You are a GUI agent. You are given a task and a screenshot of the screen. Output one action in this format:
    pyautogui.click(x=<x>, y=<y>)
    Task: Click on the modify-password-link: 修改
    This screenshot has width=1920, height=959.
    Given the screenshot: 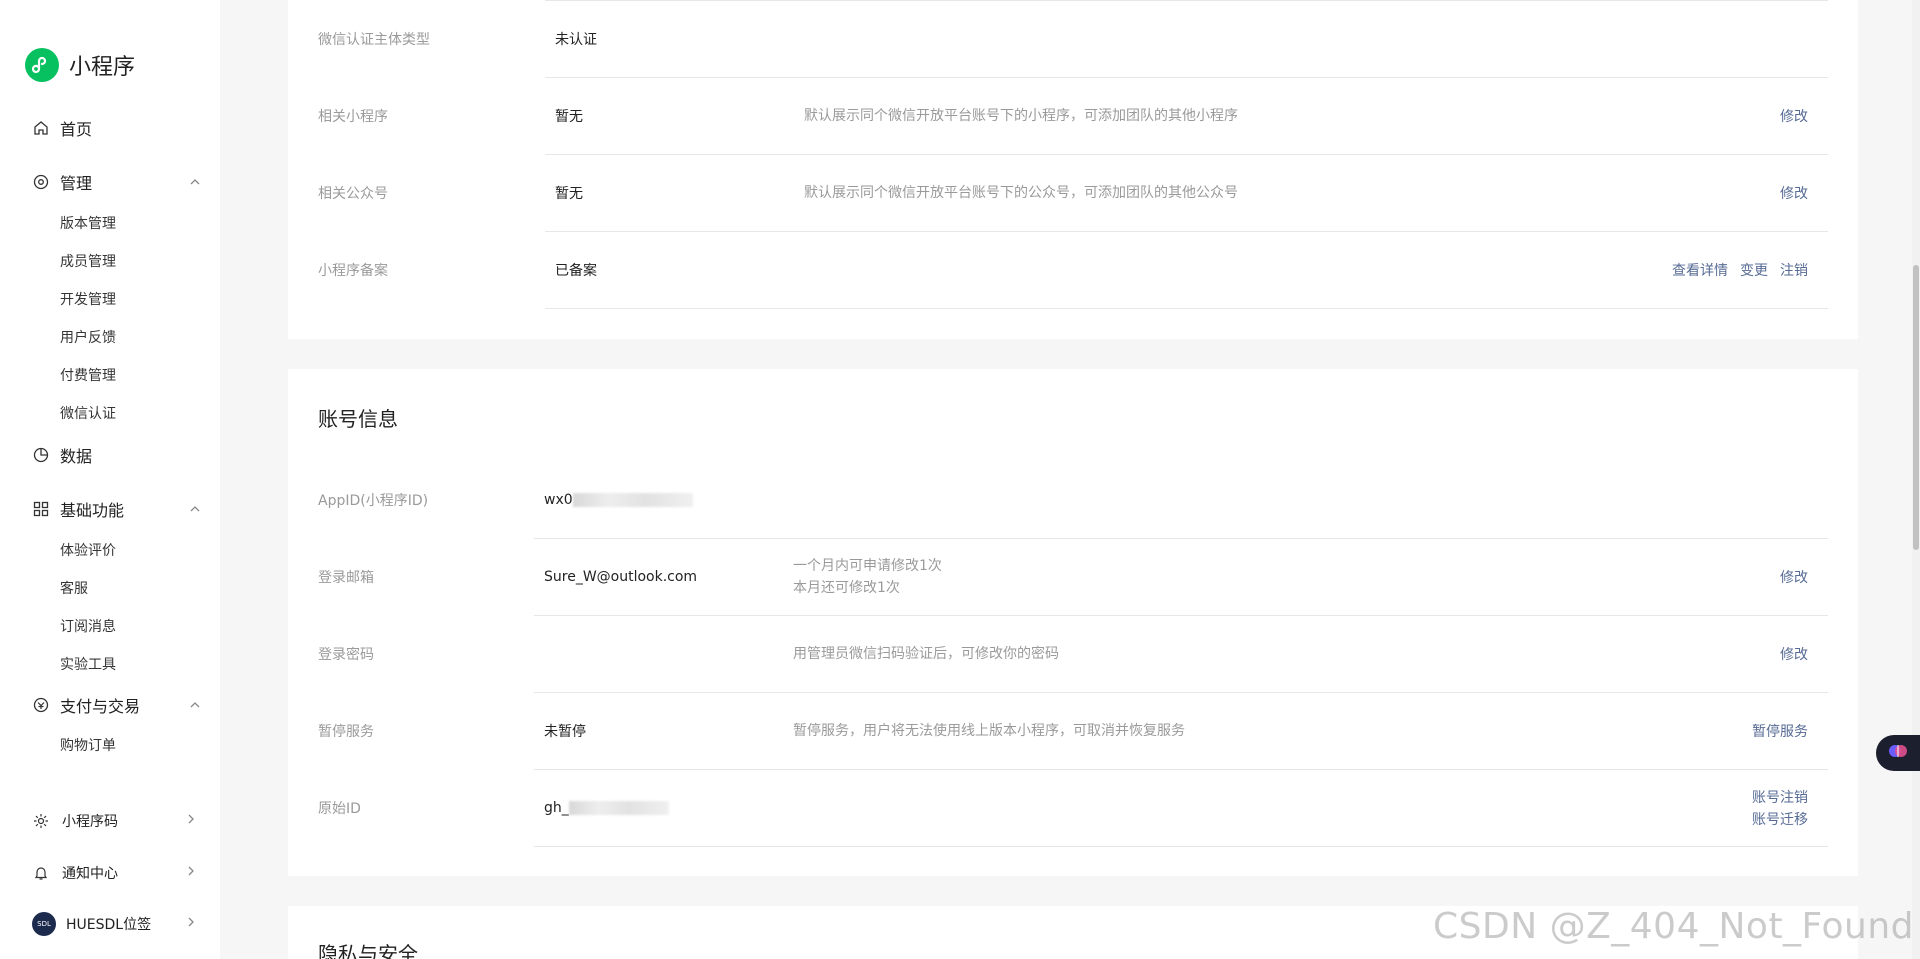 What is the action you would take?
    pyautogui.click(x=1794, y=654)
    